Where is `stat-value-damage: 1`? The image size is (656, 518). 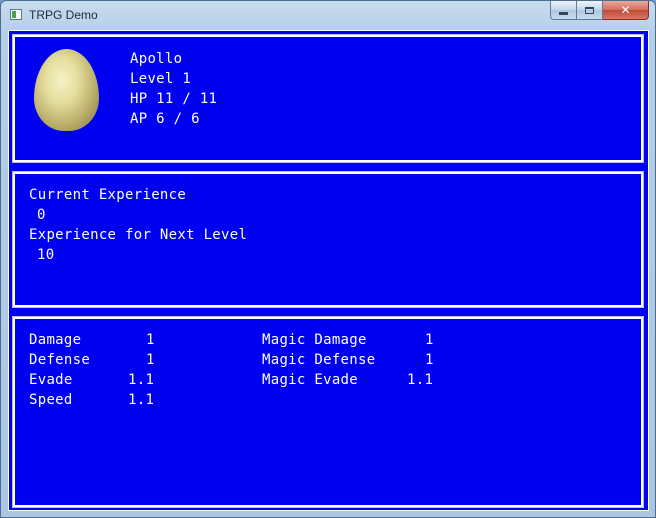 stat-value-damage: 1 is located at coordinates (150, 340).